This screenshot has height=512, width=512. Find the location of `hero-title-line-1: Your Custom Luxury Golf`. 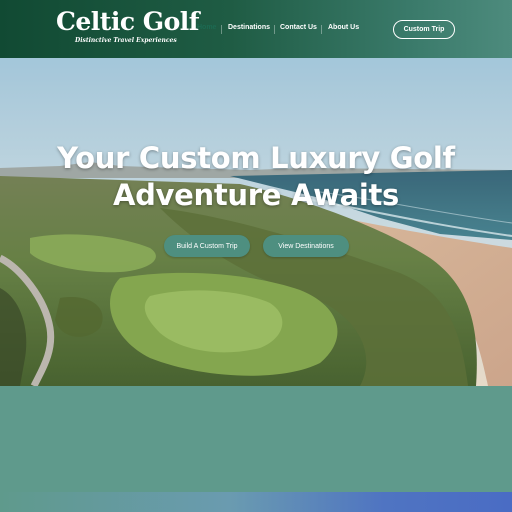

hero-title-line-1: Your Custom Luxury Golf is located at coordinates (256, 158).